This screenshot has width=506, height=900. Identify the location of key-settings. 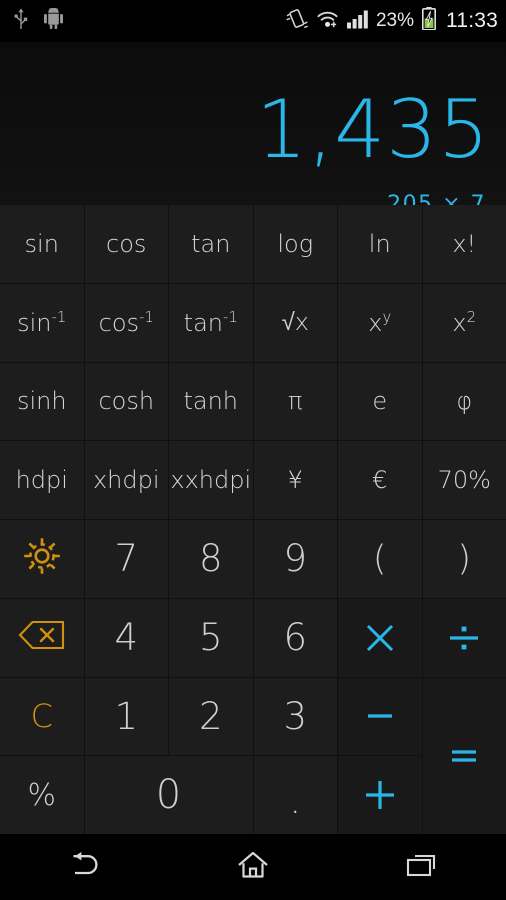
(42, 559).